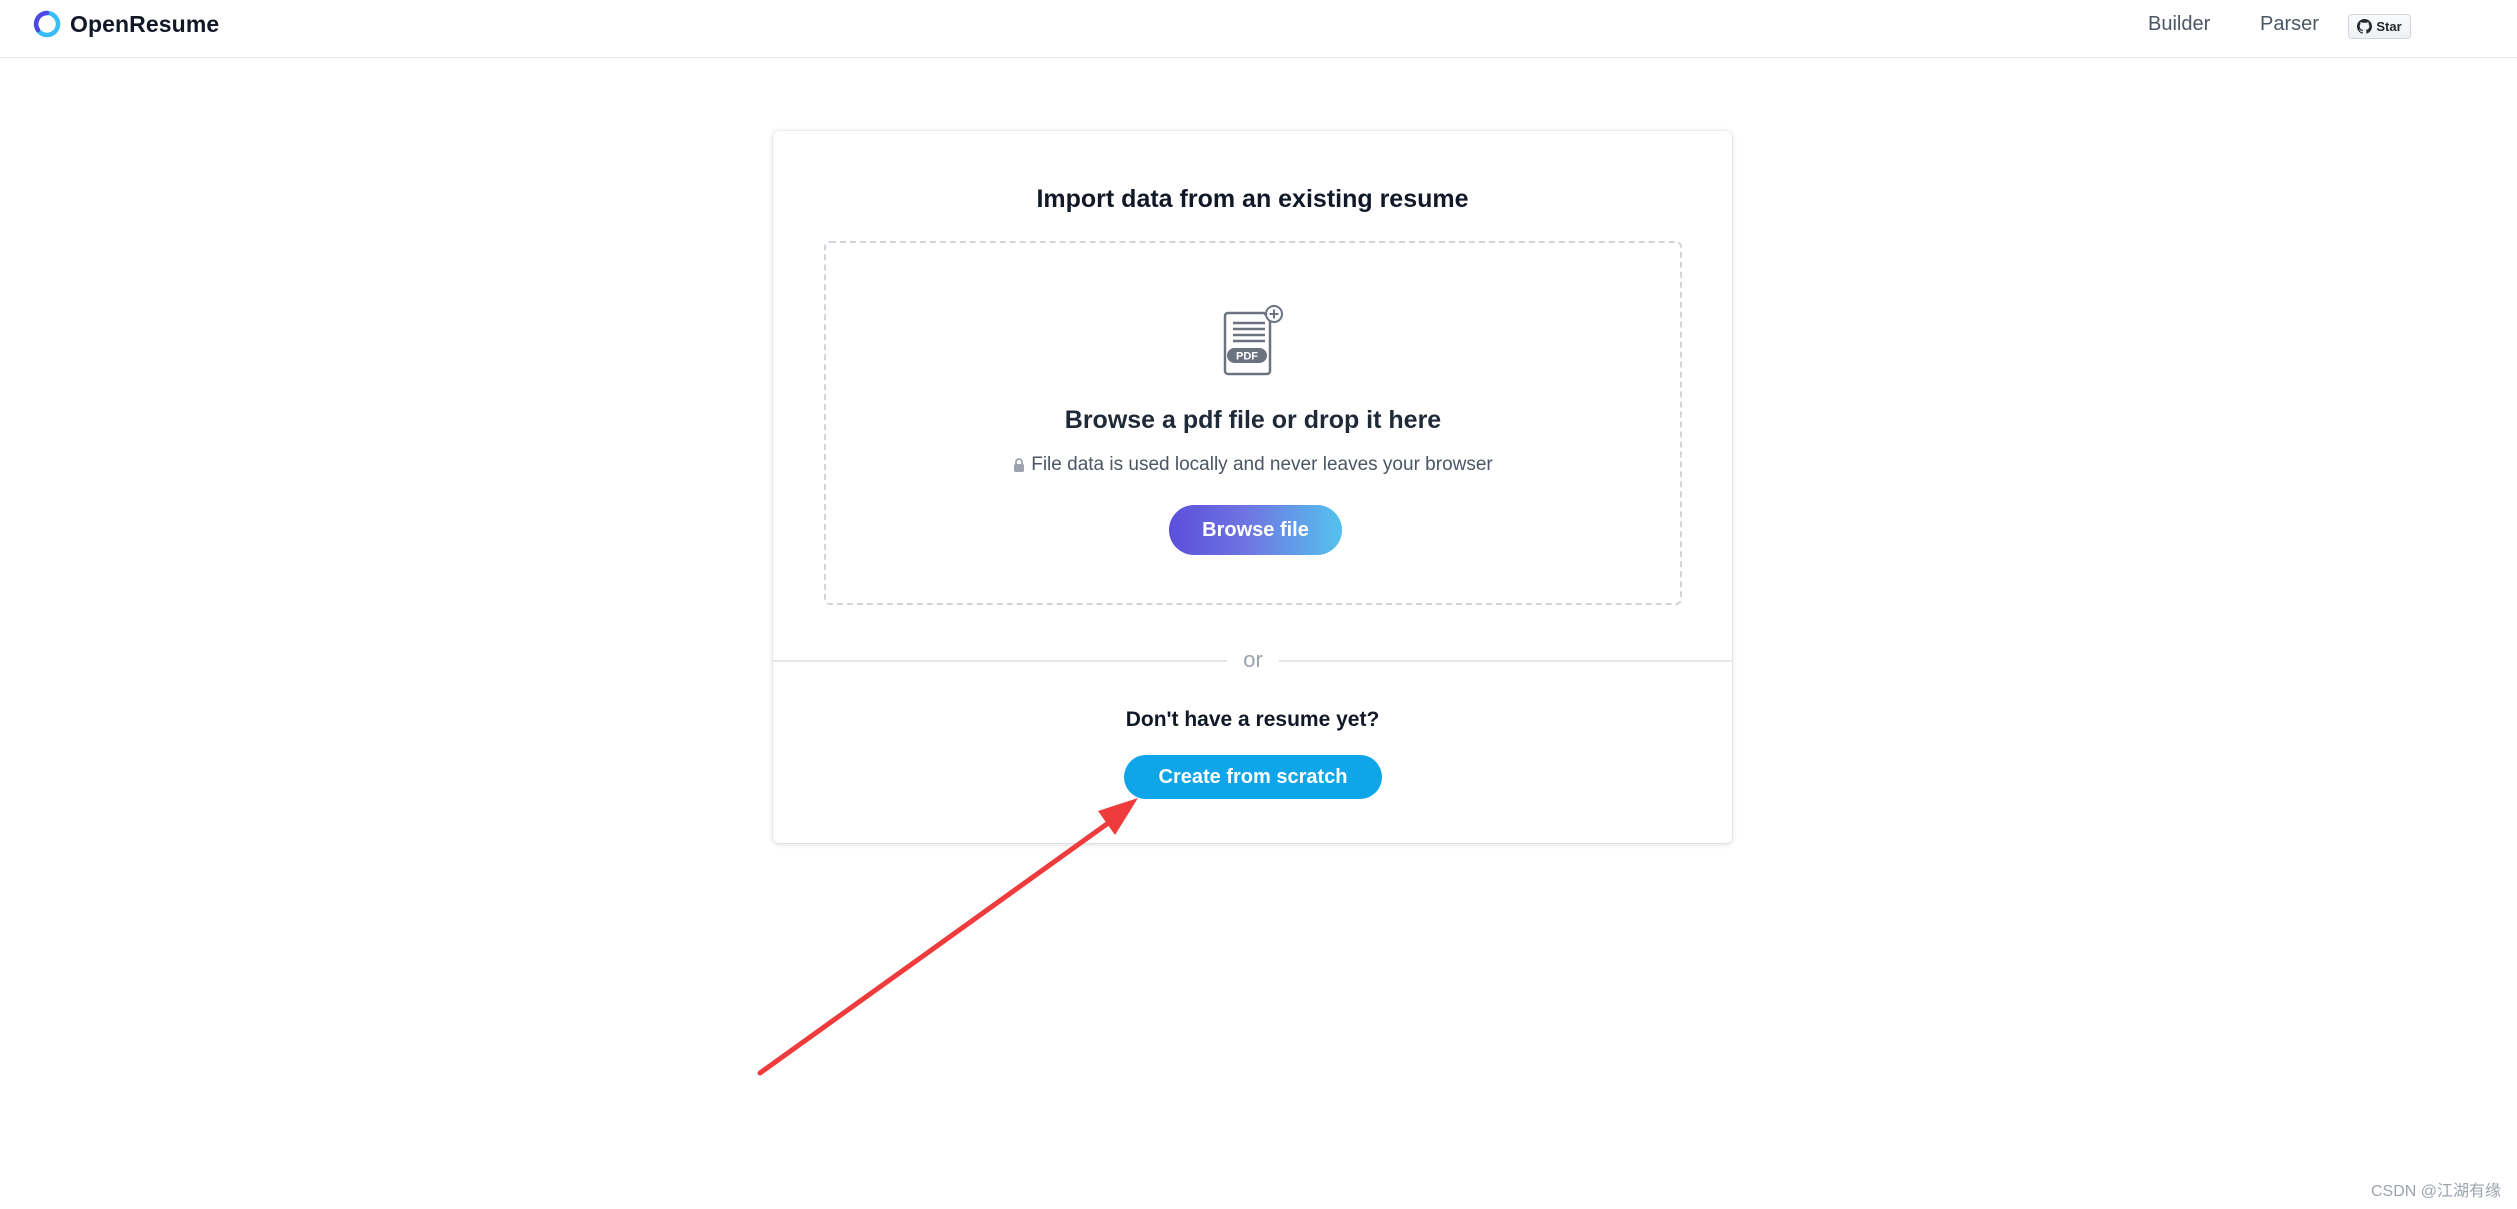 The image size is (2517, 1209). Describe the element at coordinates (1253, 340) in the screenshot. I see `pdf-file-plus-icon: PDF` at that location.